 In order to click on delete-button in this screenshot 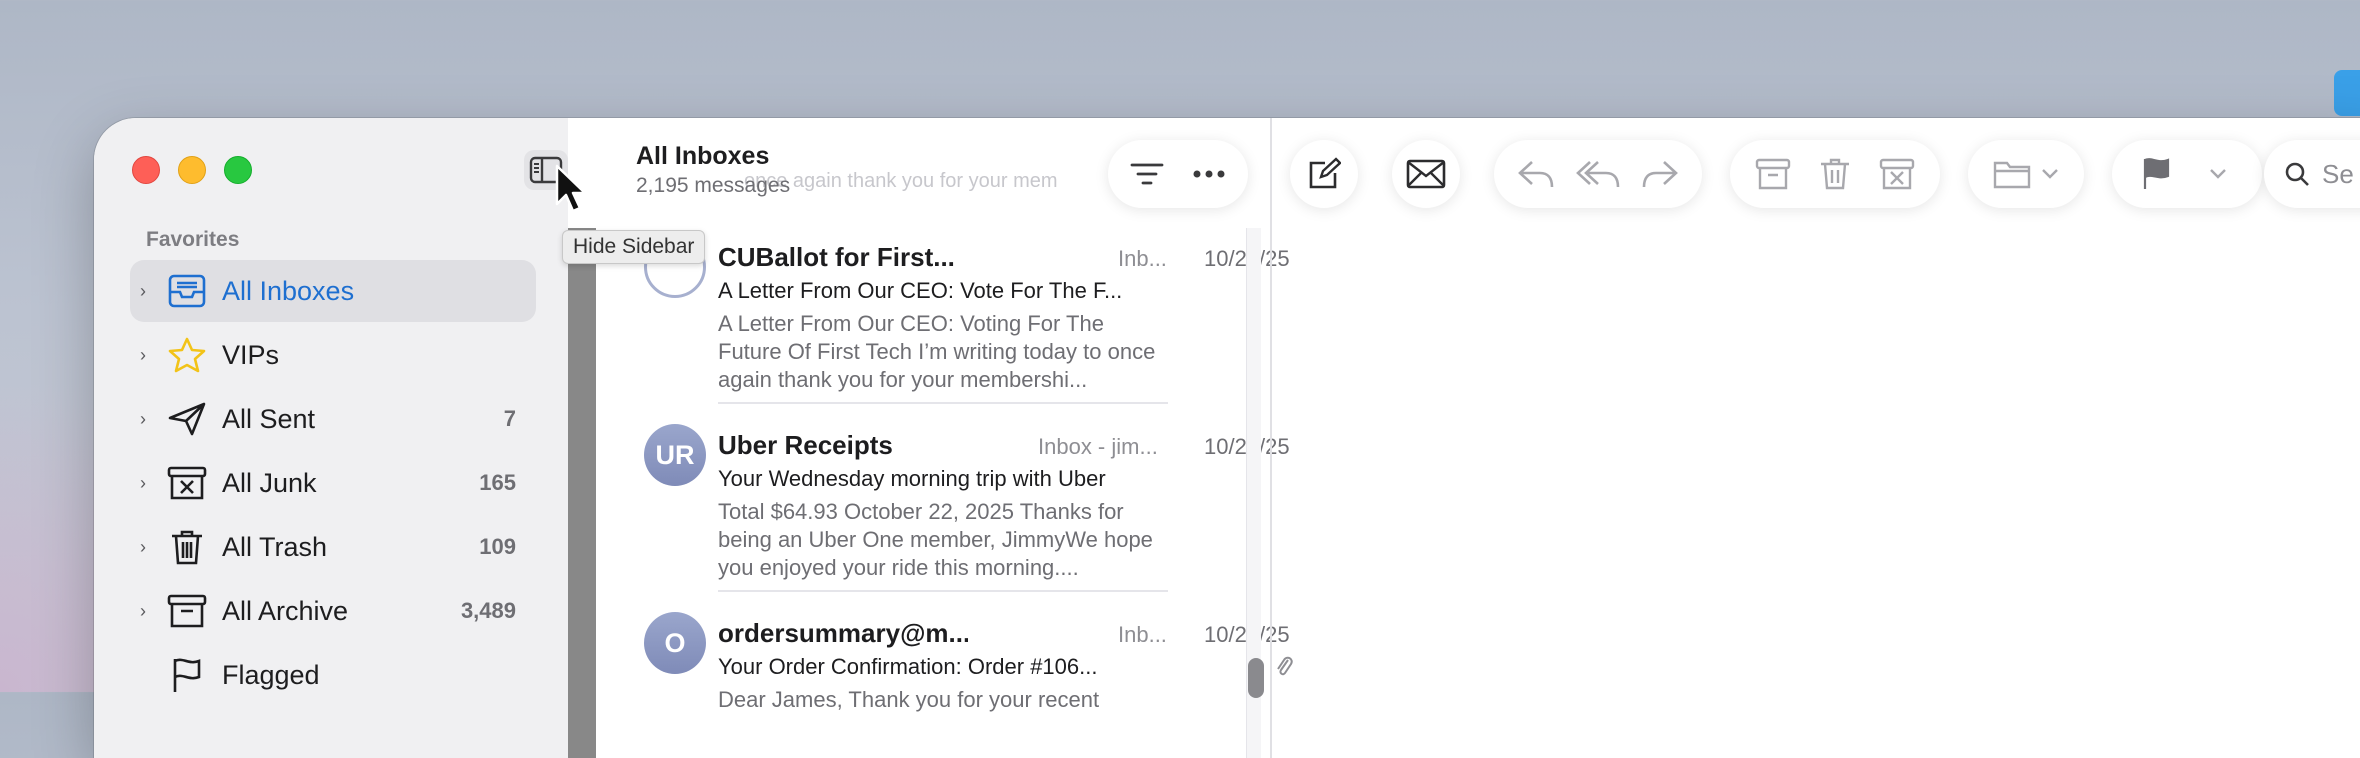, I will do `click(1835, 174)`.